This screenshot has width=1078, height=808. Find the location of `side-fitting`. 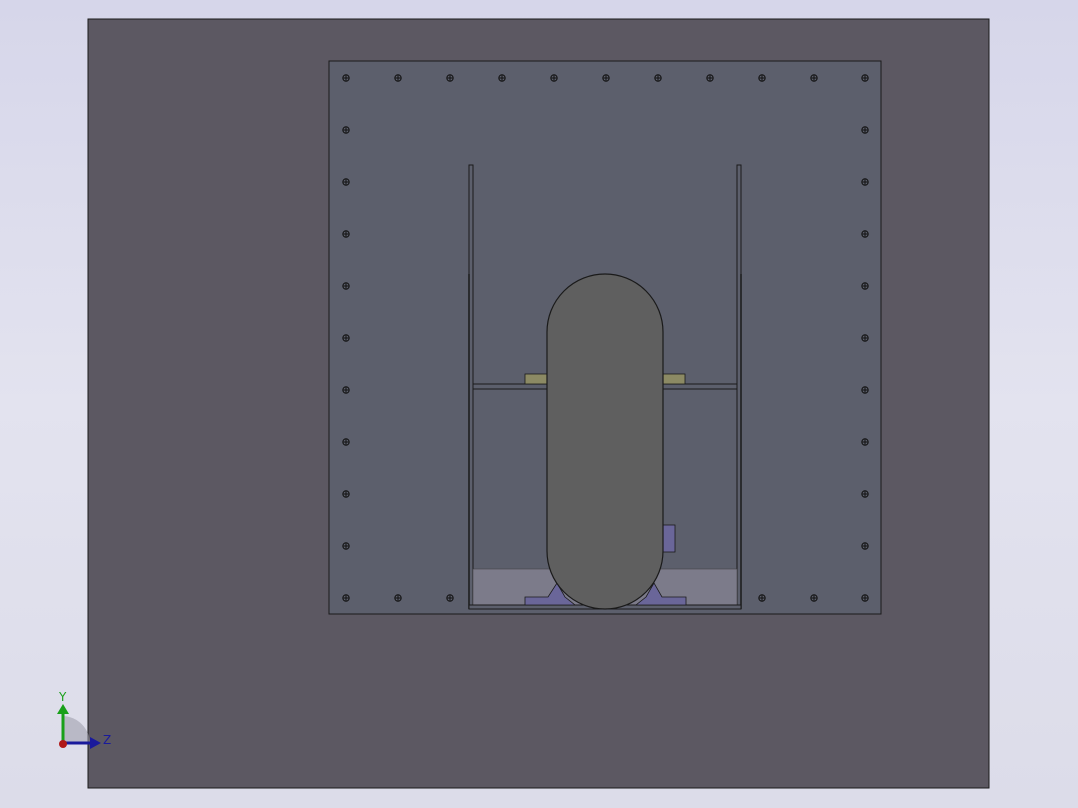

side-fitting is located at coordinates (668, 538).